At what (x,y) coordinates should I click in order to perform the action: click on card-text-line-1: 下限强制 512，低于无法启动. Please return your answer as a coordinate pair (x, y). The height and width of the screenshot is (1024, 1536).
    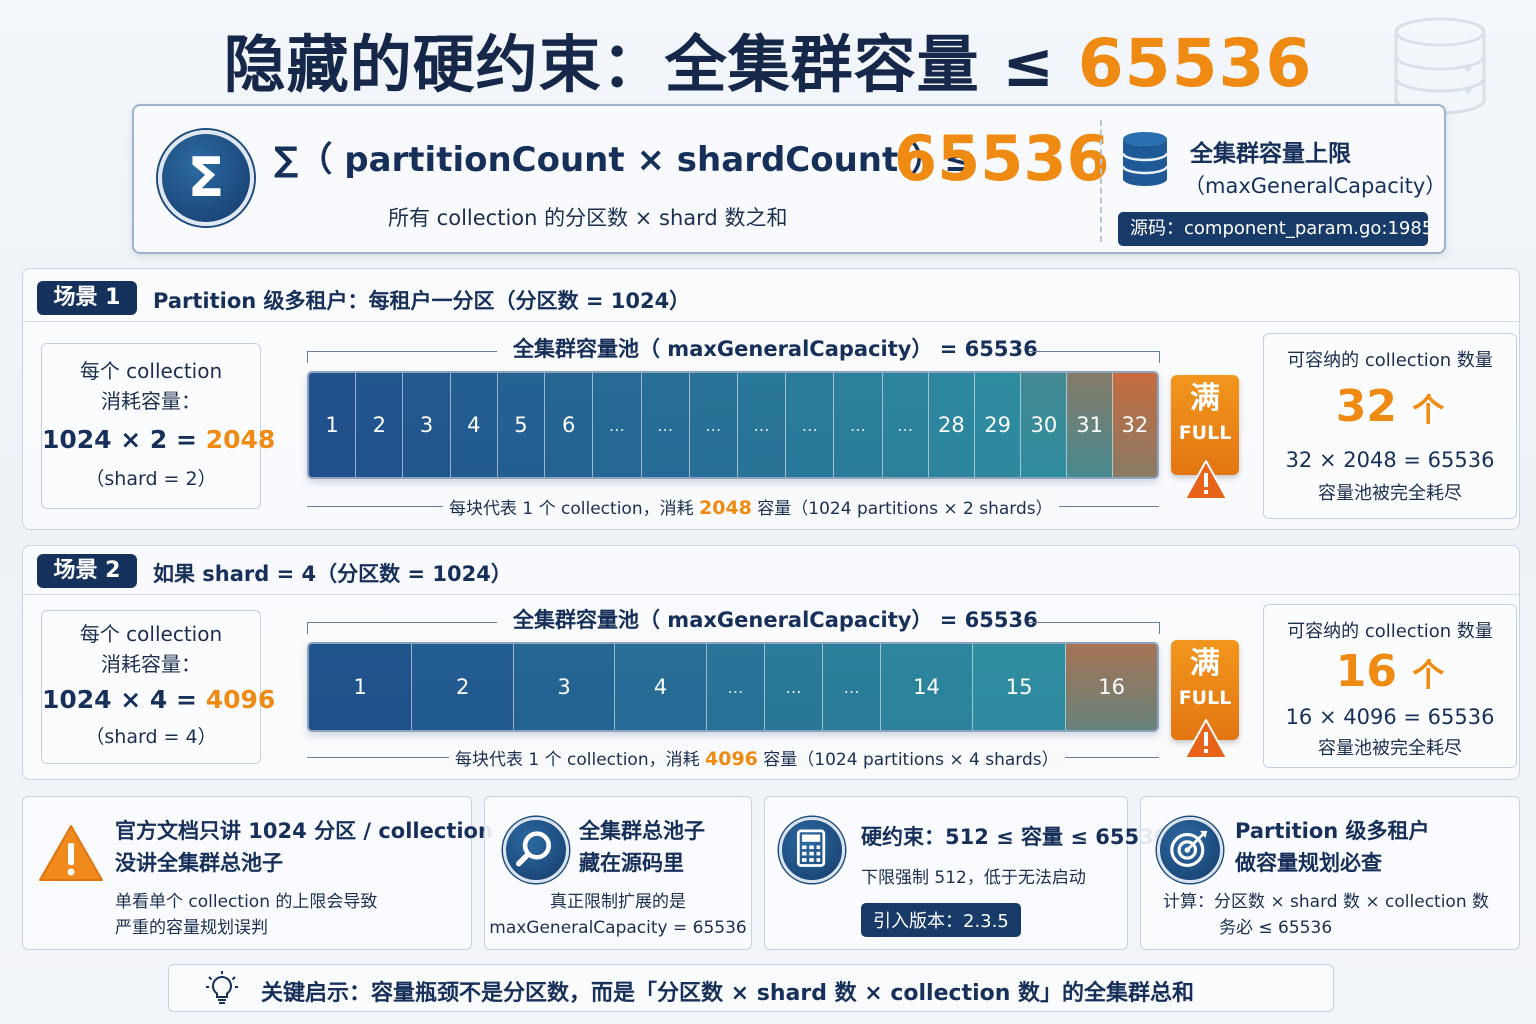
    Looking at the image, I should click on (973, 878).